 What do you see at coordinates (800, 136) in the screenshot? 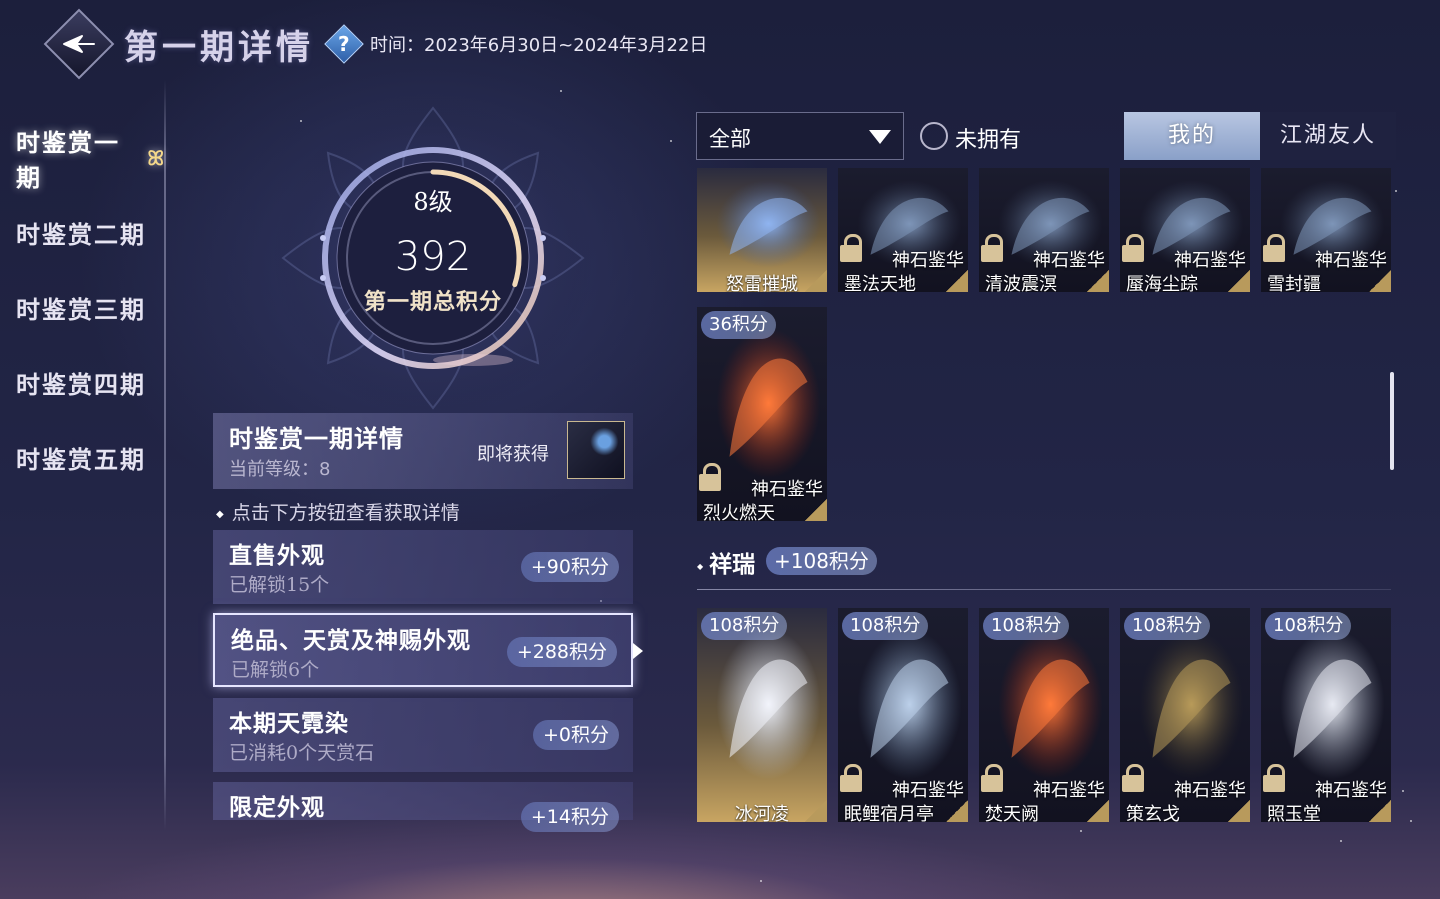
I see `category-filter-dropdown: 全部` at bounding box center [800, 136].